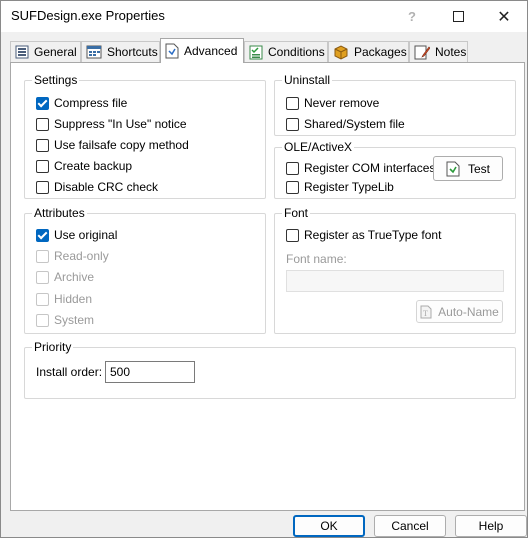 This screenshot has height=538, width=528. What do you see at coordinates (459, 311) in the screenshot?
I see `auto-name-button: T Auto-Name` at bounding box center [459, 311].